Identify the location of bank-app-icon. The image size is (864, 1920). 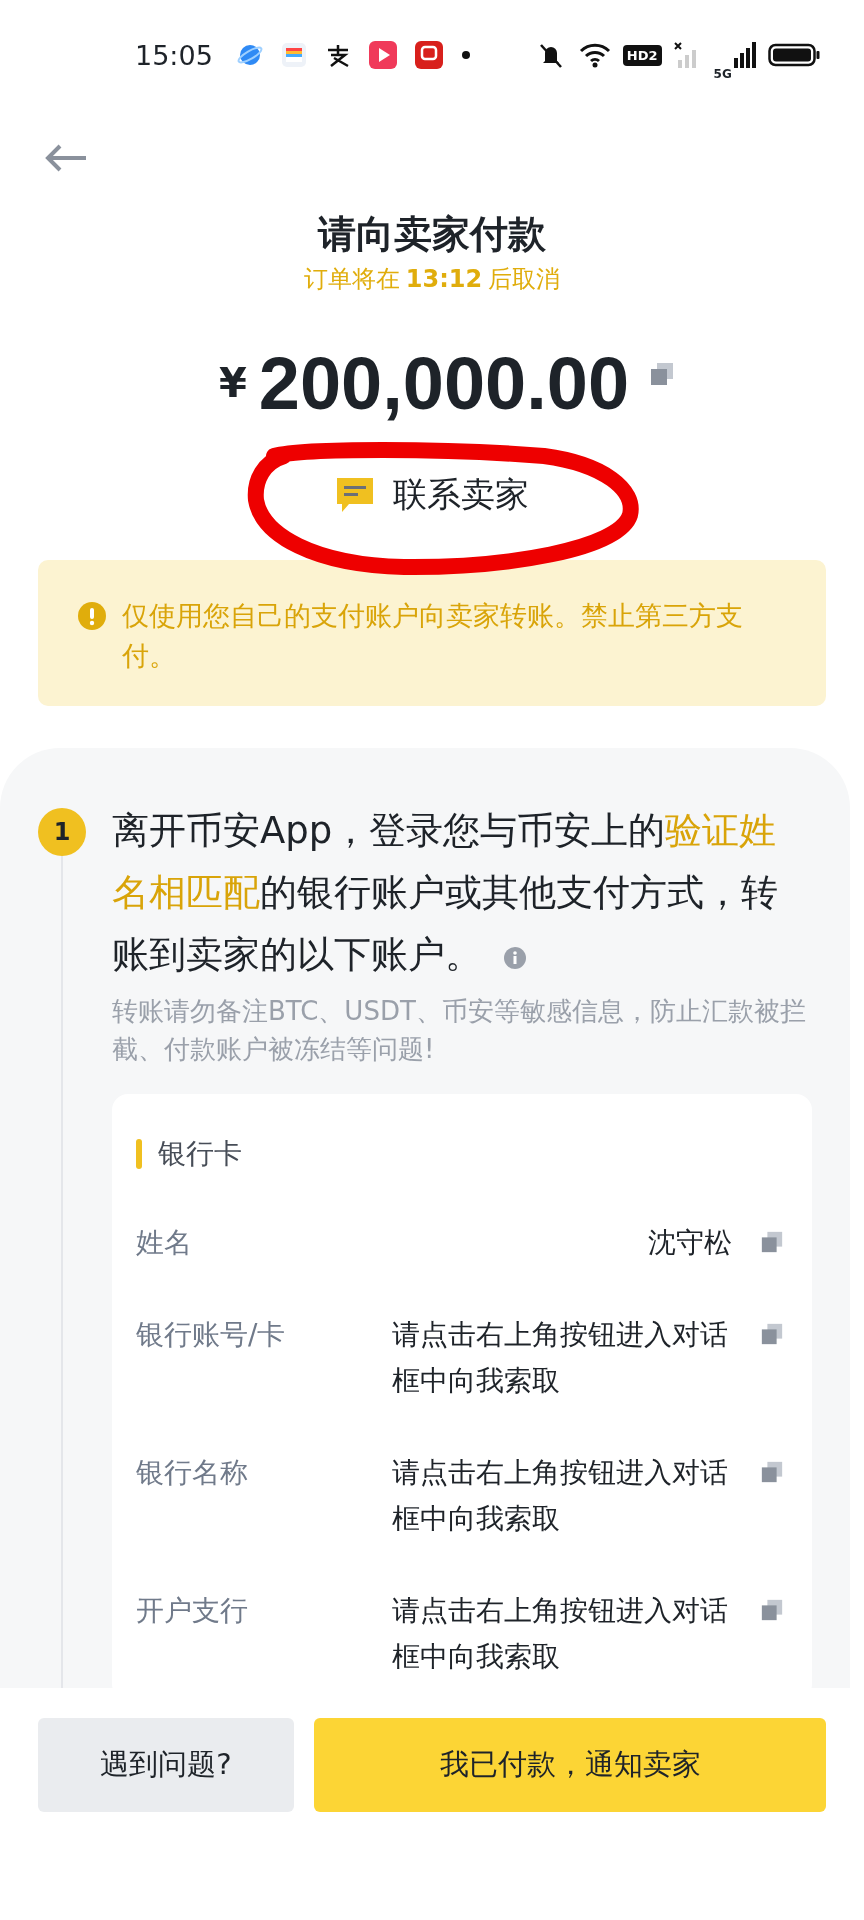
(428, 55).